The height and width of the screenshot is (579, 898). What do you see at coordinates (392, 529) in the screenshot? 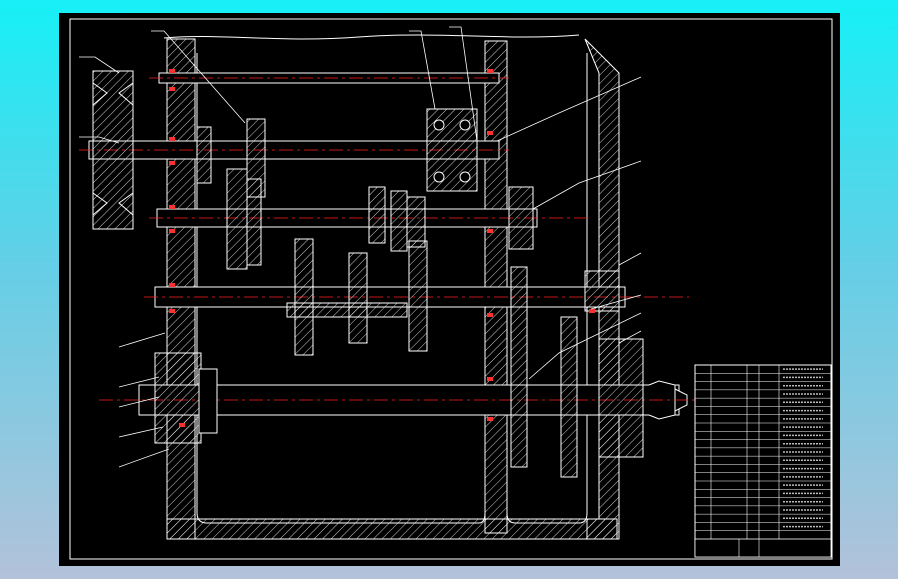
I see `housing-bottom` at bounding box center [392, 529].